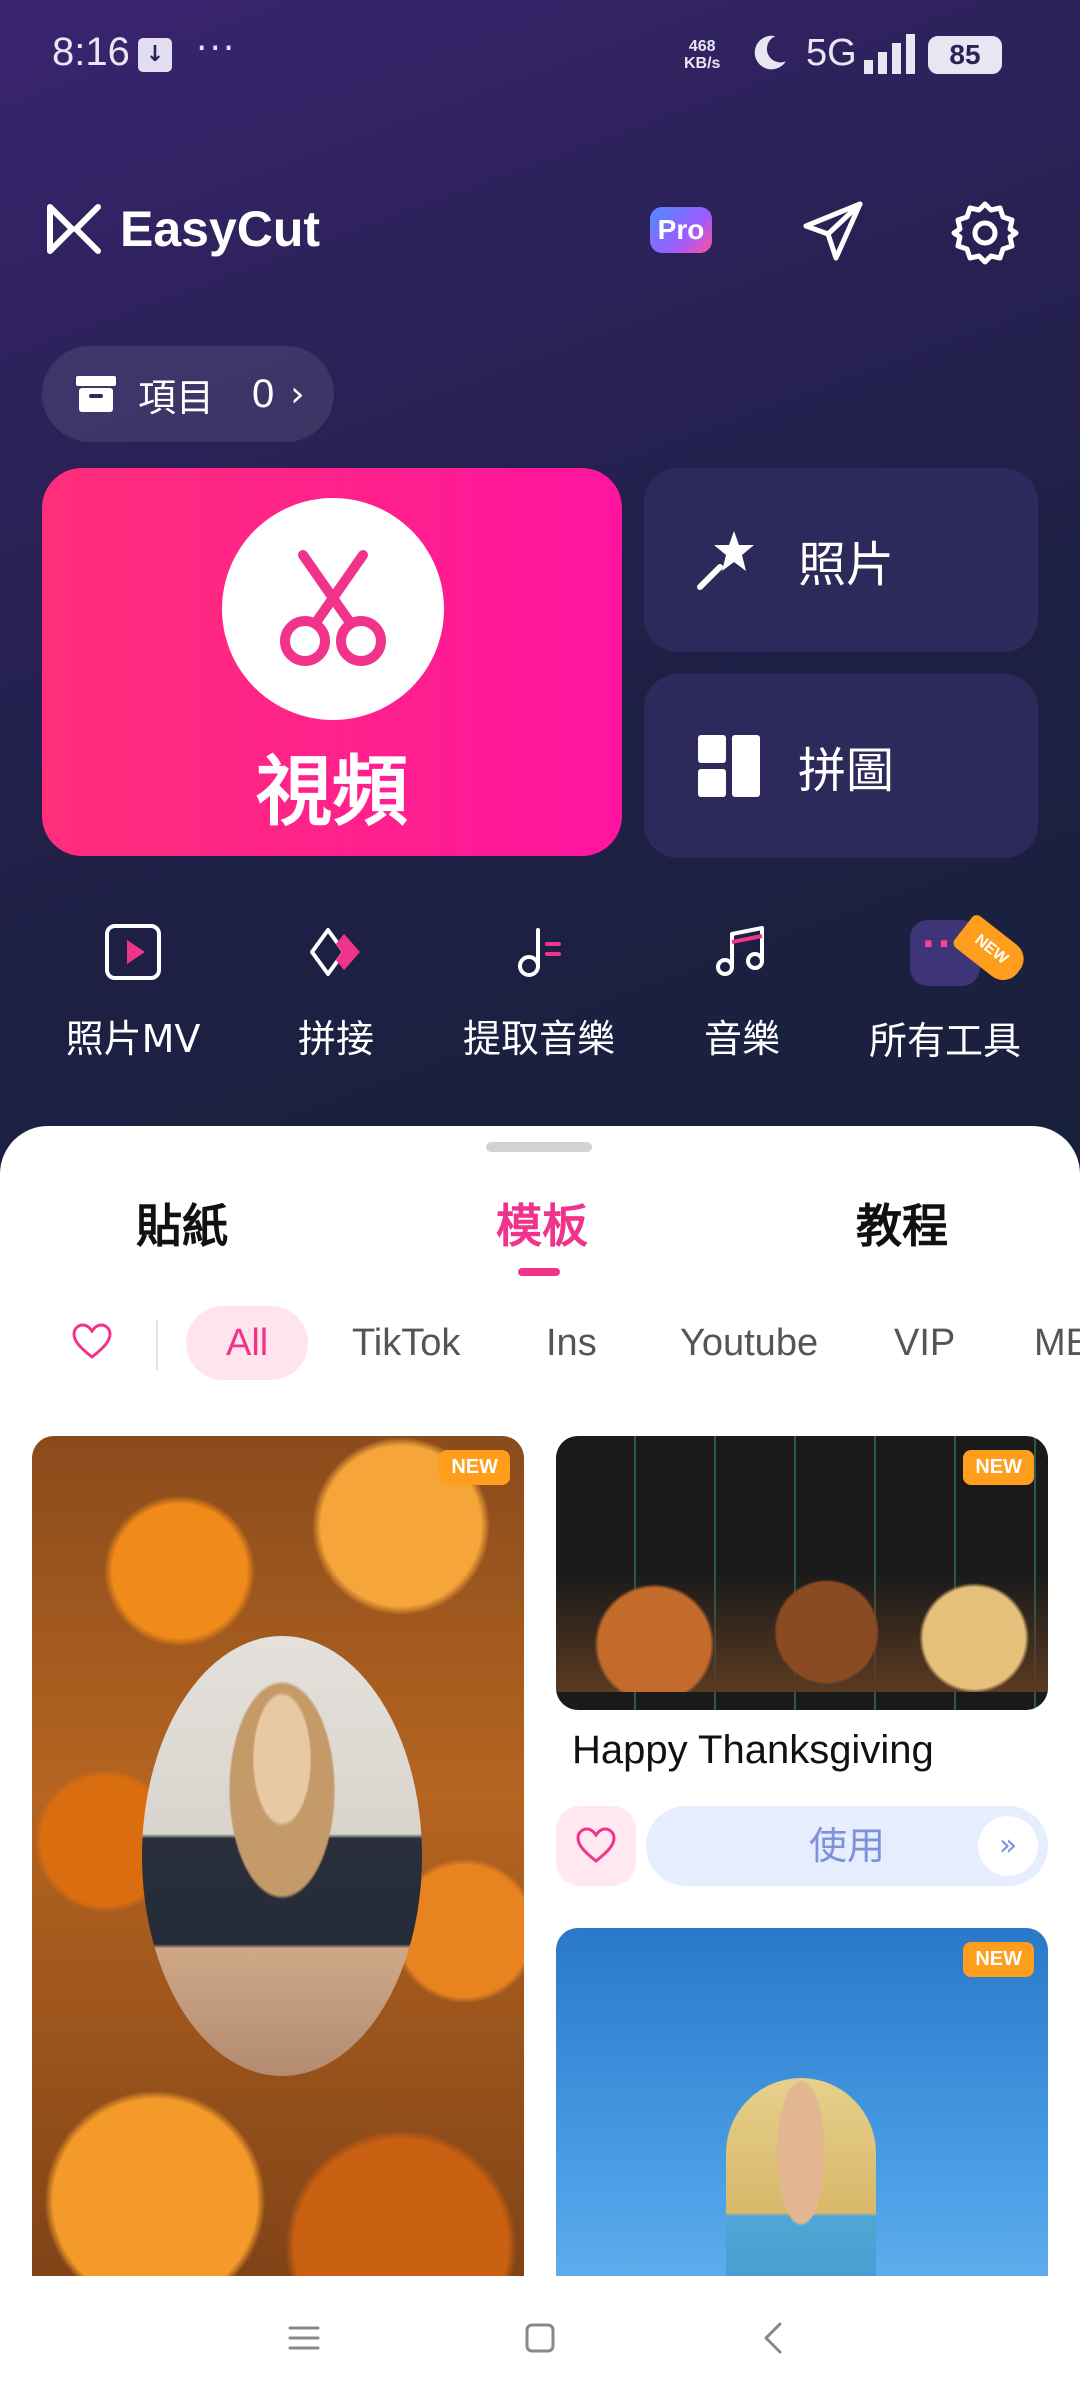 The image size is (1080, 2400). Describe the element at coordinates (297, 394) in the screenshot. I see `chevron-right-icon: ›` at that location.